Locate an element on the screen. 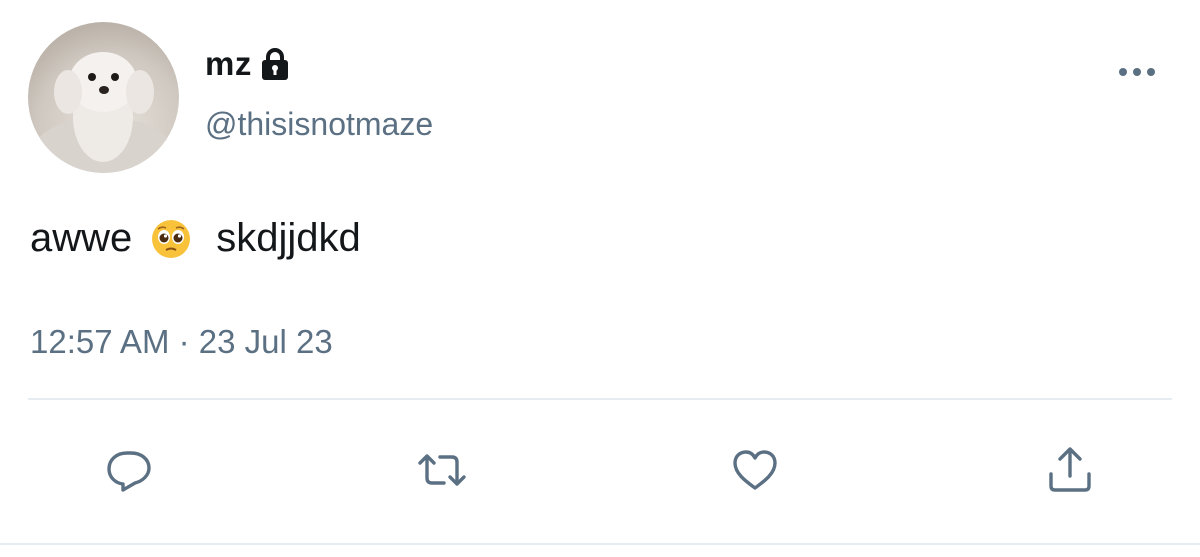 This screenshot has width=1200, height=557. name-row: mz is located at coordinates (247, 64).